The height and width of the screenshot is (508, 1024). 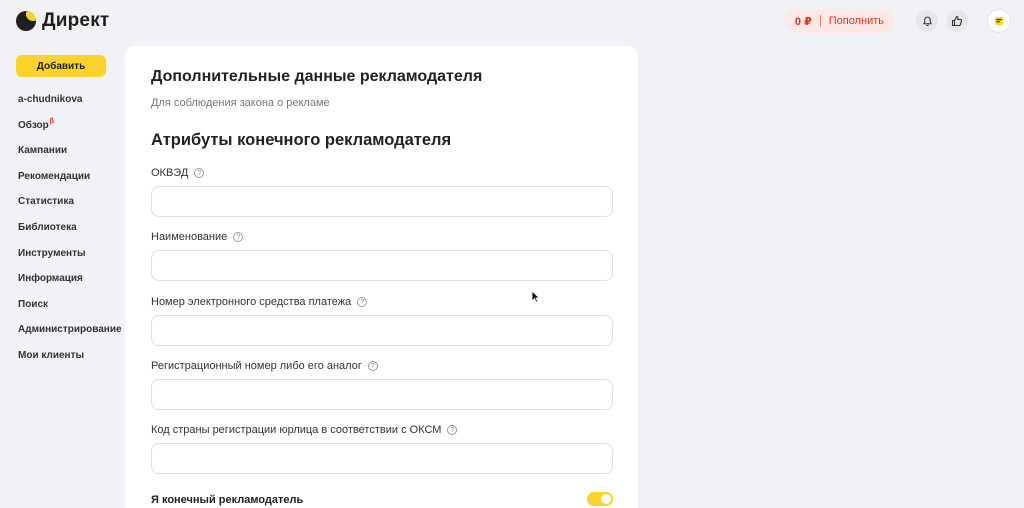 I want to click on sidebar-item-library: Библиотека, so click(x=70, y=235).